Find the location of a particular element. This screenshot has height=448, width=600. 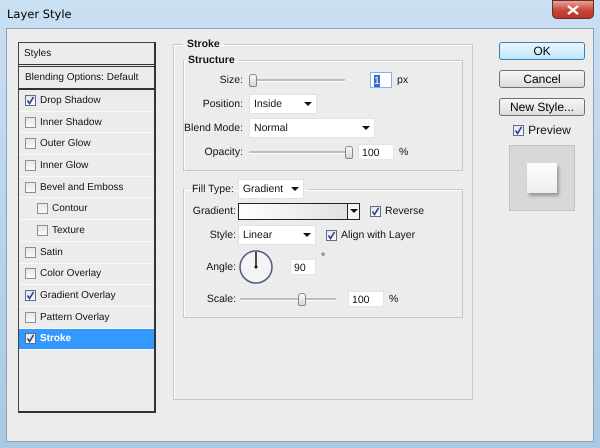

opacity-slider is located at coordinates (301, 152).